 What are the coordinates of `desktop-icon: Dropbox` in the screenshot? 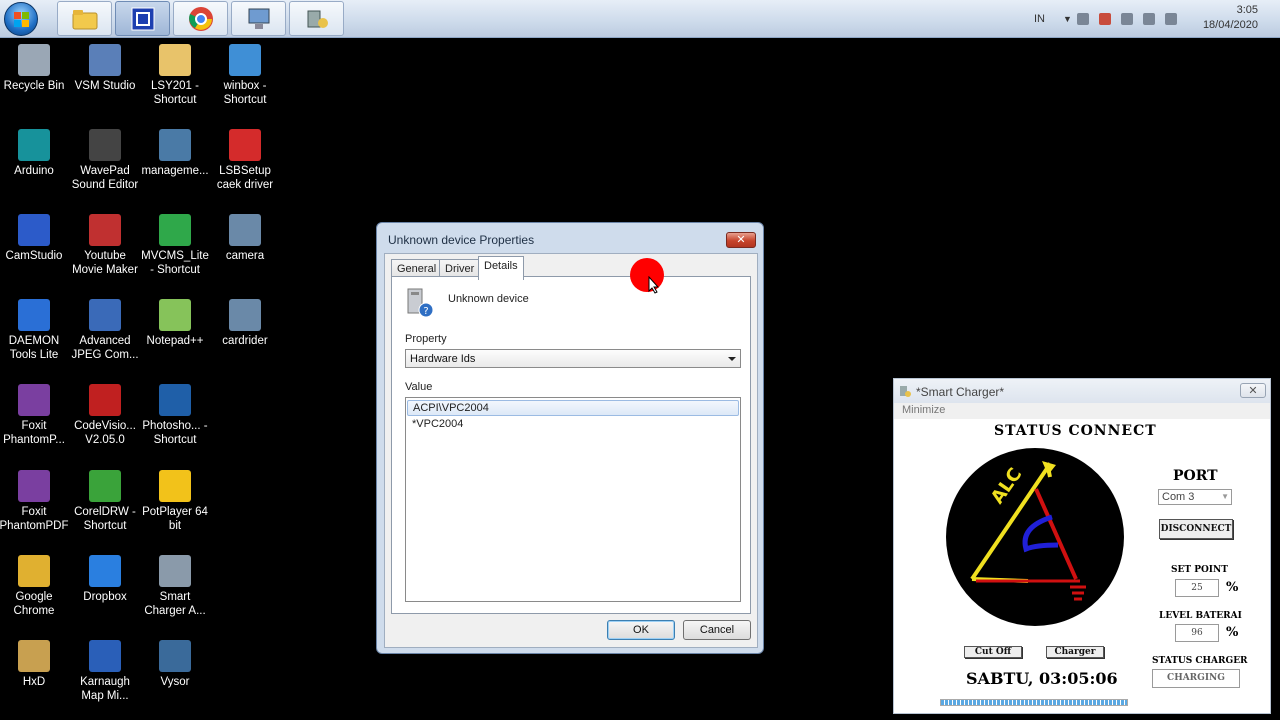 It's located at (105, 579).